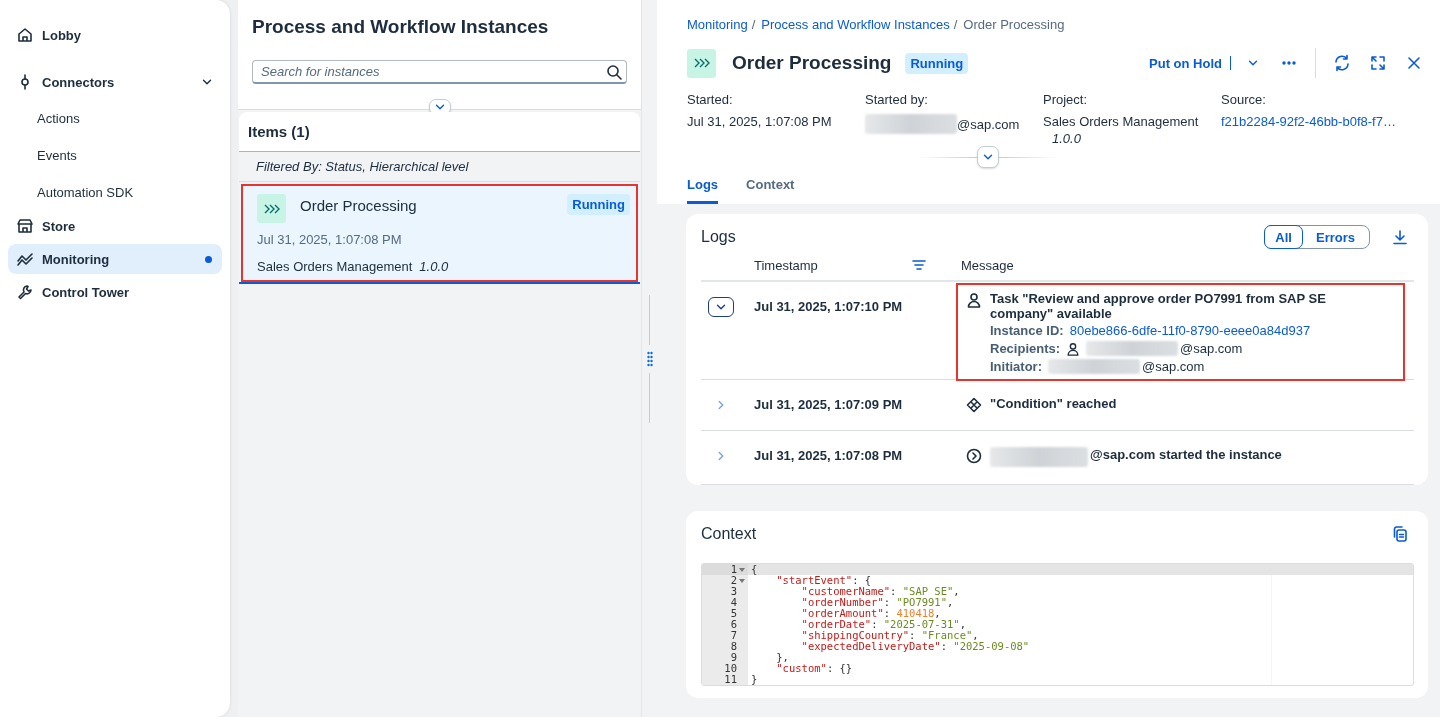 The height and width of the screenshot is (717, 1440). What do you see at coordinates (1158, 306) in the screenshot?
I see `log-message: Task "Review and approve order PO7991 from SAP SE company" available` at bounding box center [1158, 306].